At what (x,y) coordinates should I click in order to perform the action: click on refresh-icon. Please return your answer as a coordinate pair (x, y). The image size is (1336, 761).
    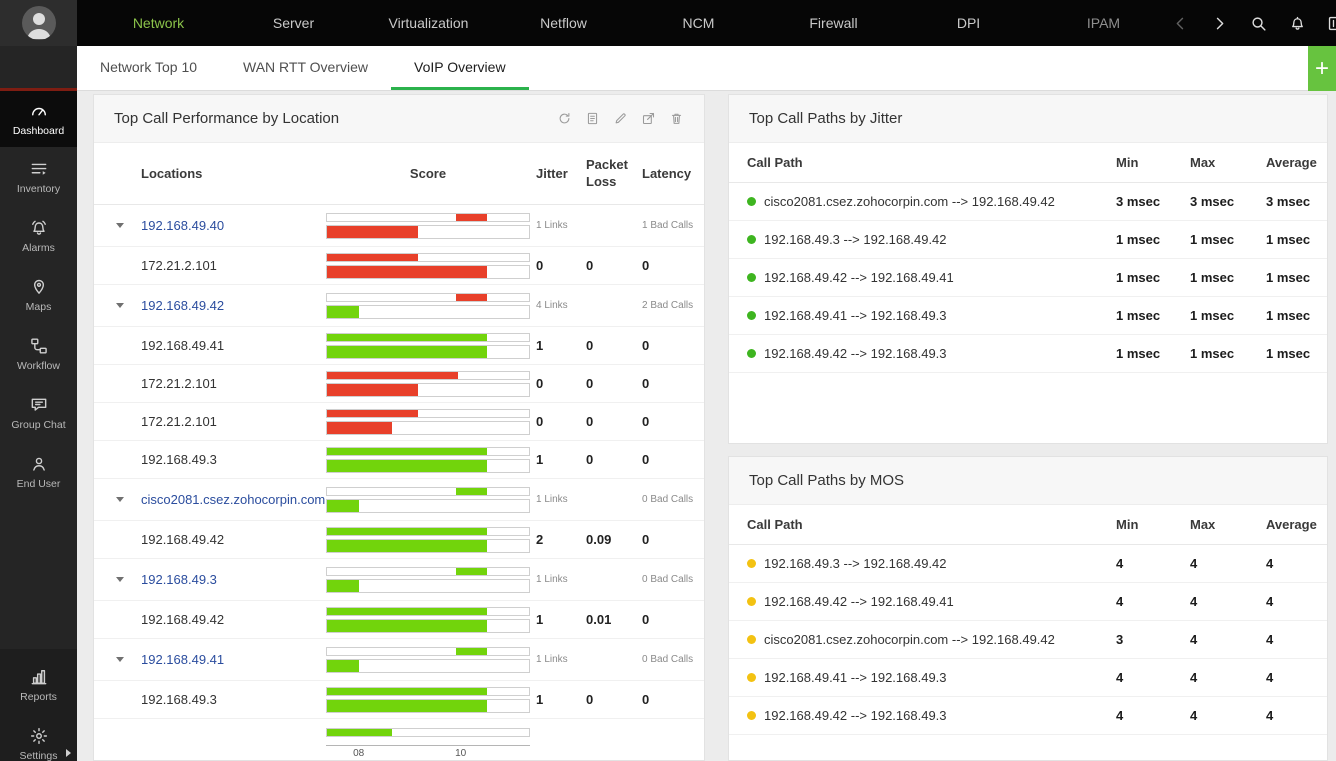
    Looking at the image, I should click on (564, 118).